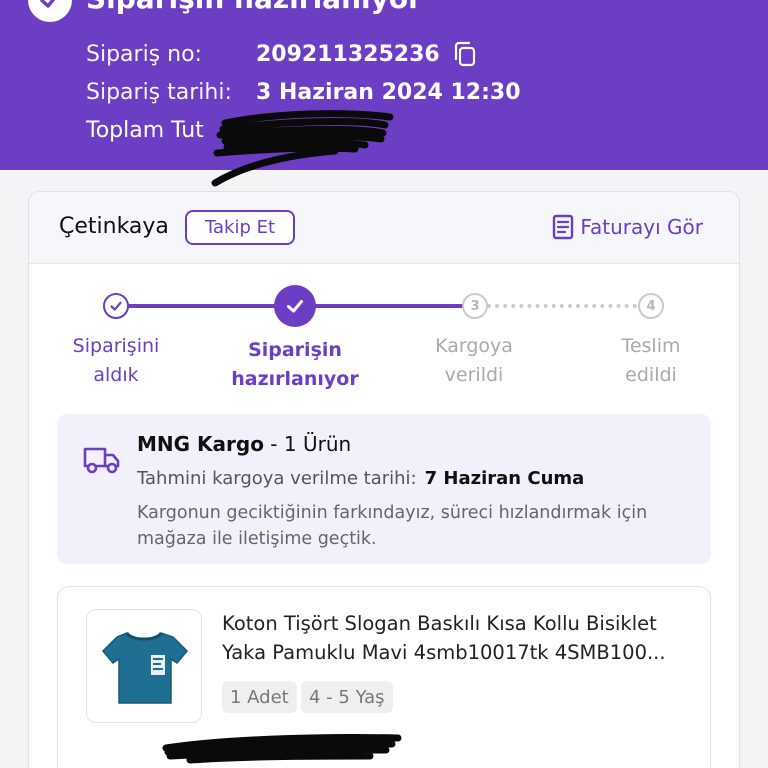 This screenshot has width=768, height=768. Describe the element at coordinates (348, 54) in the screenshot. I see `order-number-value: 209211325236` at that location.